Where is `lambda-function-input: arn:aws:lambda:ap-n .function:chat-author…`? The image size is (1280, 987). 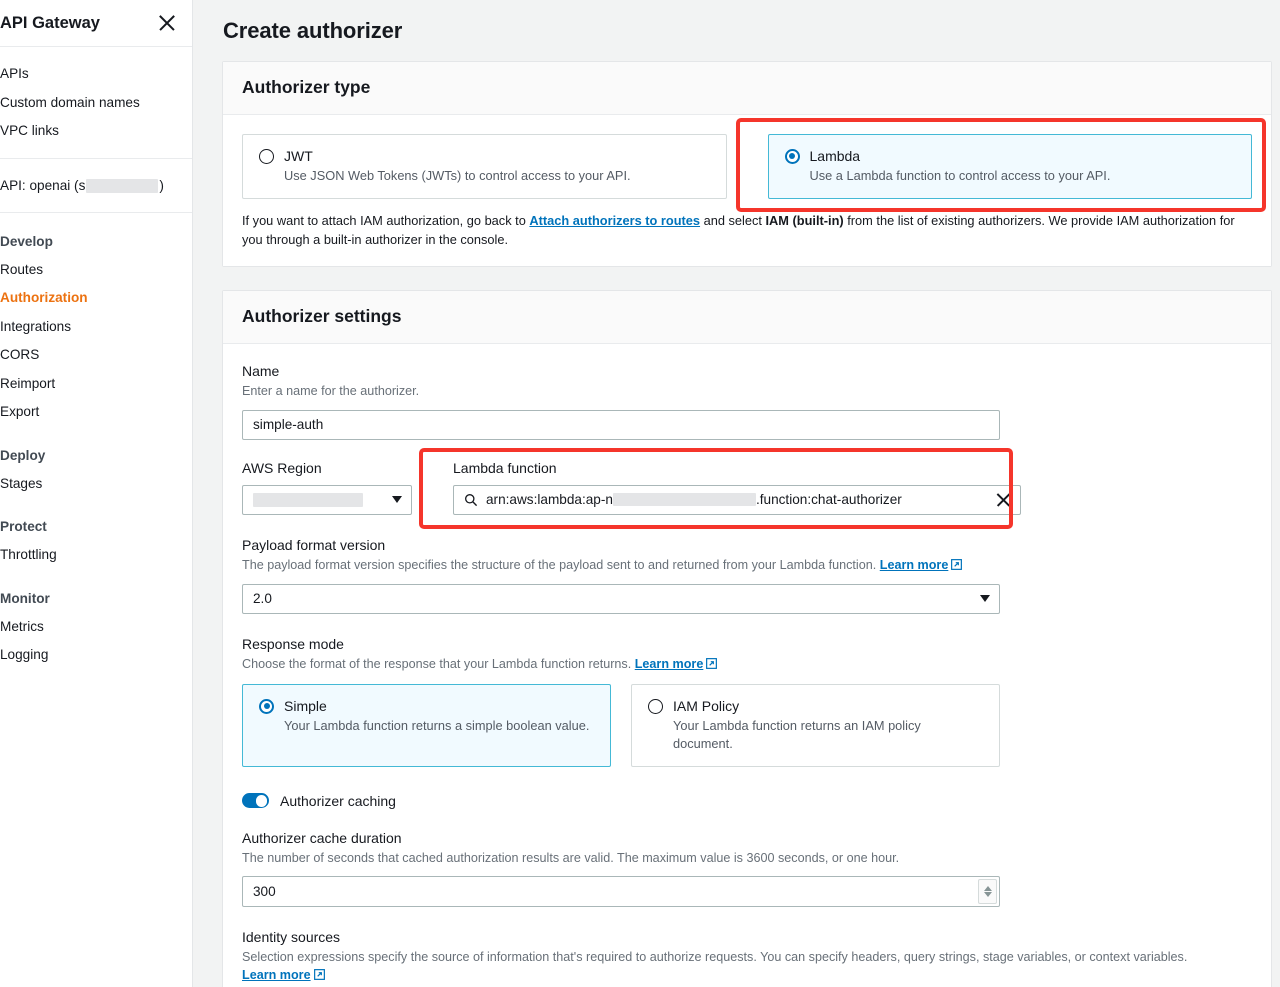 lambda-function-input: arn:aws:lambda:ap-n .function:chat-author… is located at coordinates (737, 499).